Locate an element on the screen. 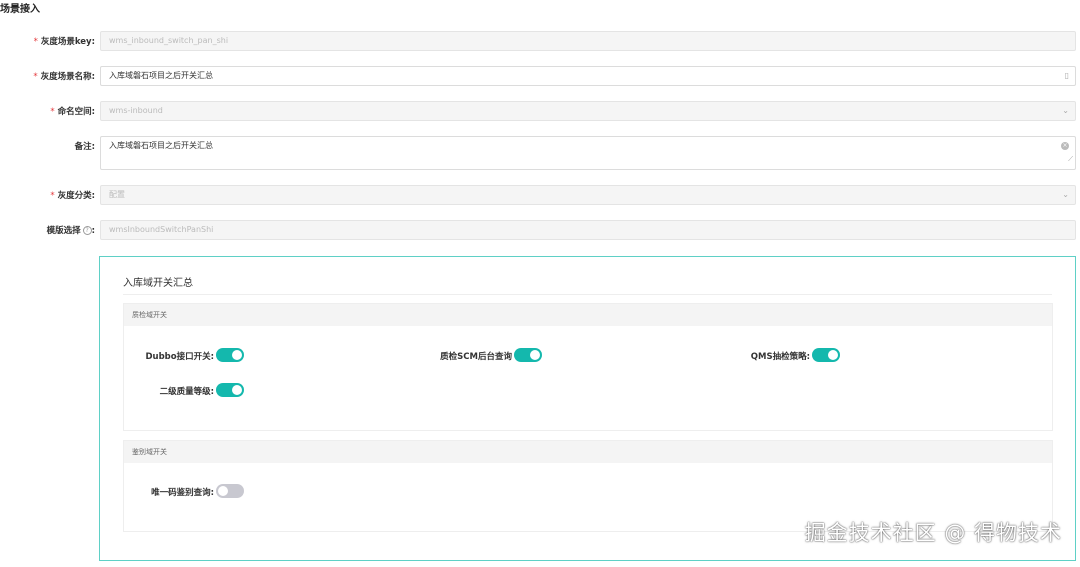 The width and height of the screenshot is (1080, 567). remark-row: 备注: 入库域磐石项目之后开关汇总 × ⟋ is located at coordinates (540, 153).